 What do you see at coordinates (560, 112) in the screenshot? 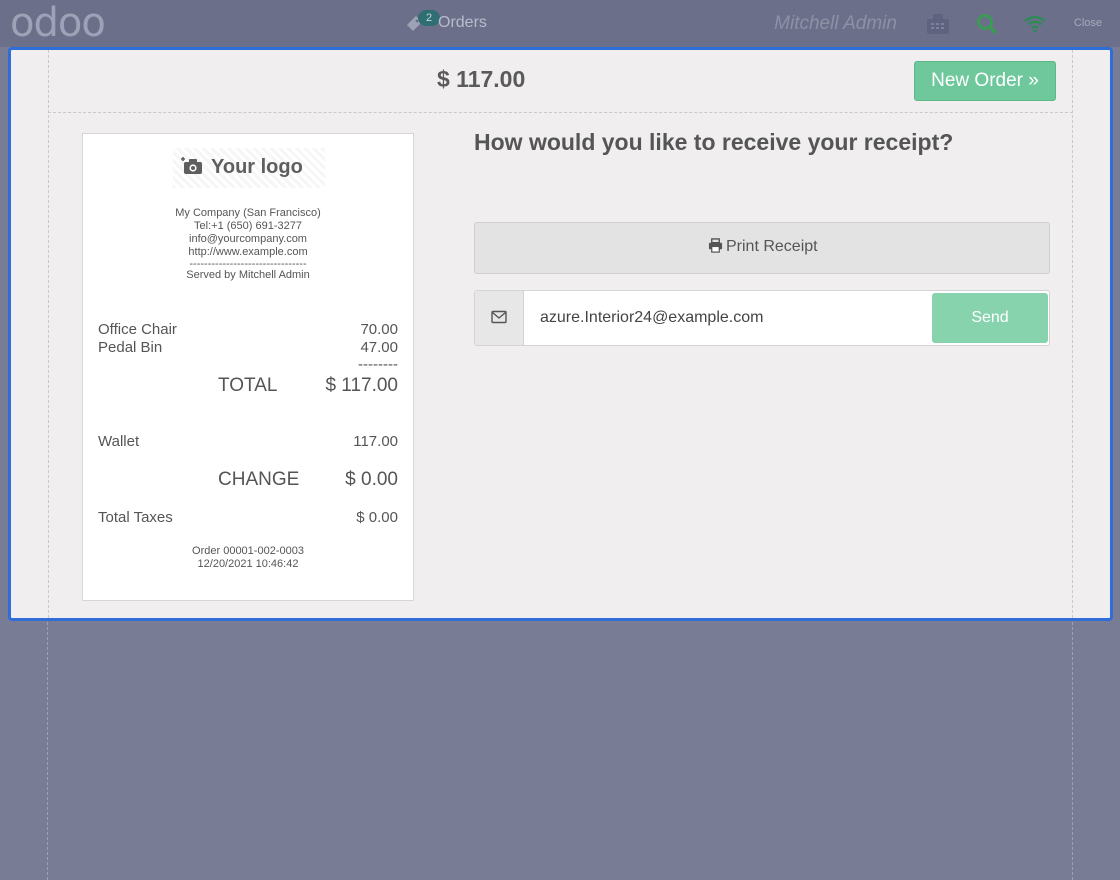
I see `header-divider` at bounding box center [560, 112].